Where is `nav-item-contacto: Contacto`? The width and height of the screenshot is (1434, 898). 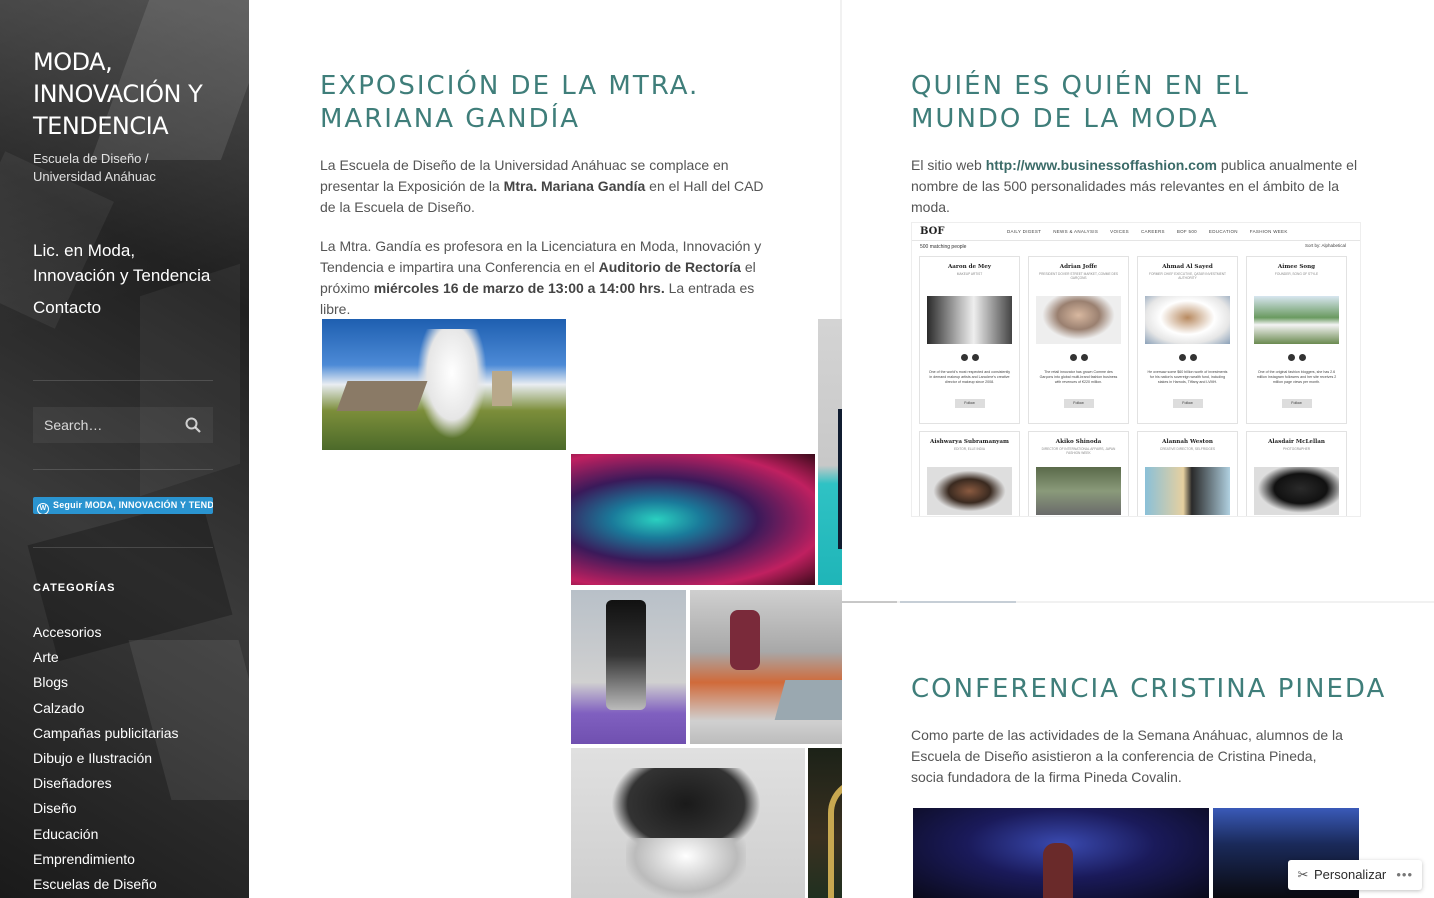
nav-item-contacto: Contacto is located at coordinates (123, 307).